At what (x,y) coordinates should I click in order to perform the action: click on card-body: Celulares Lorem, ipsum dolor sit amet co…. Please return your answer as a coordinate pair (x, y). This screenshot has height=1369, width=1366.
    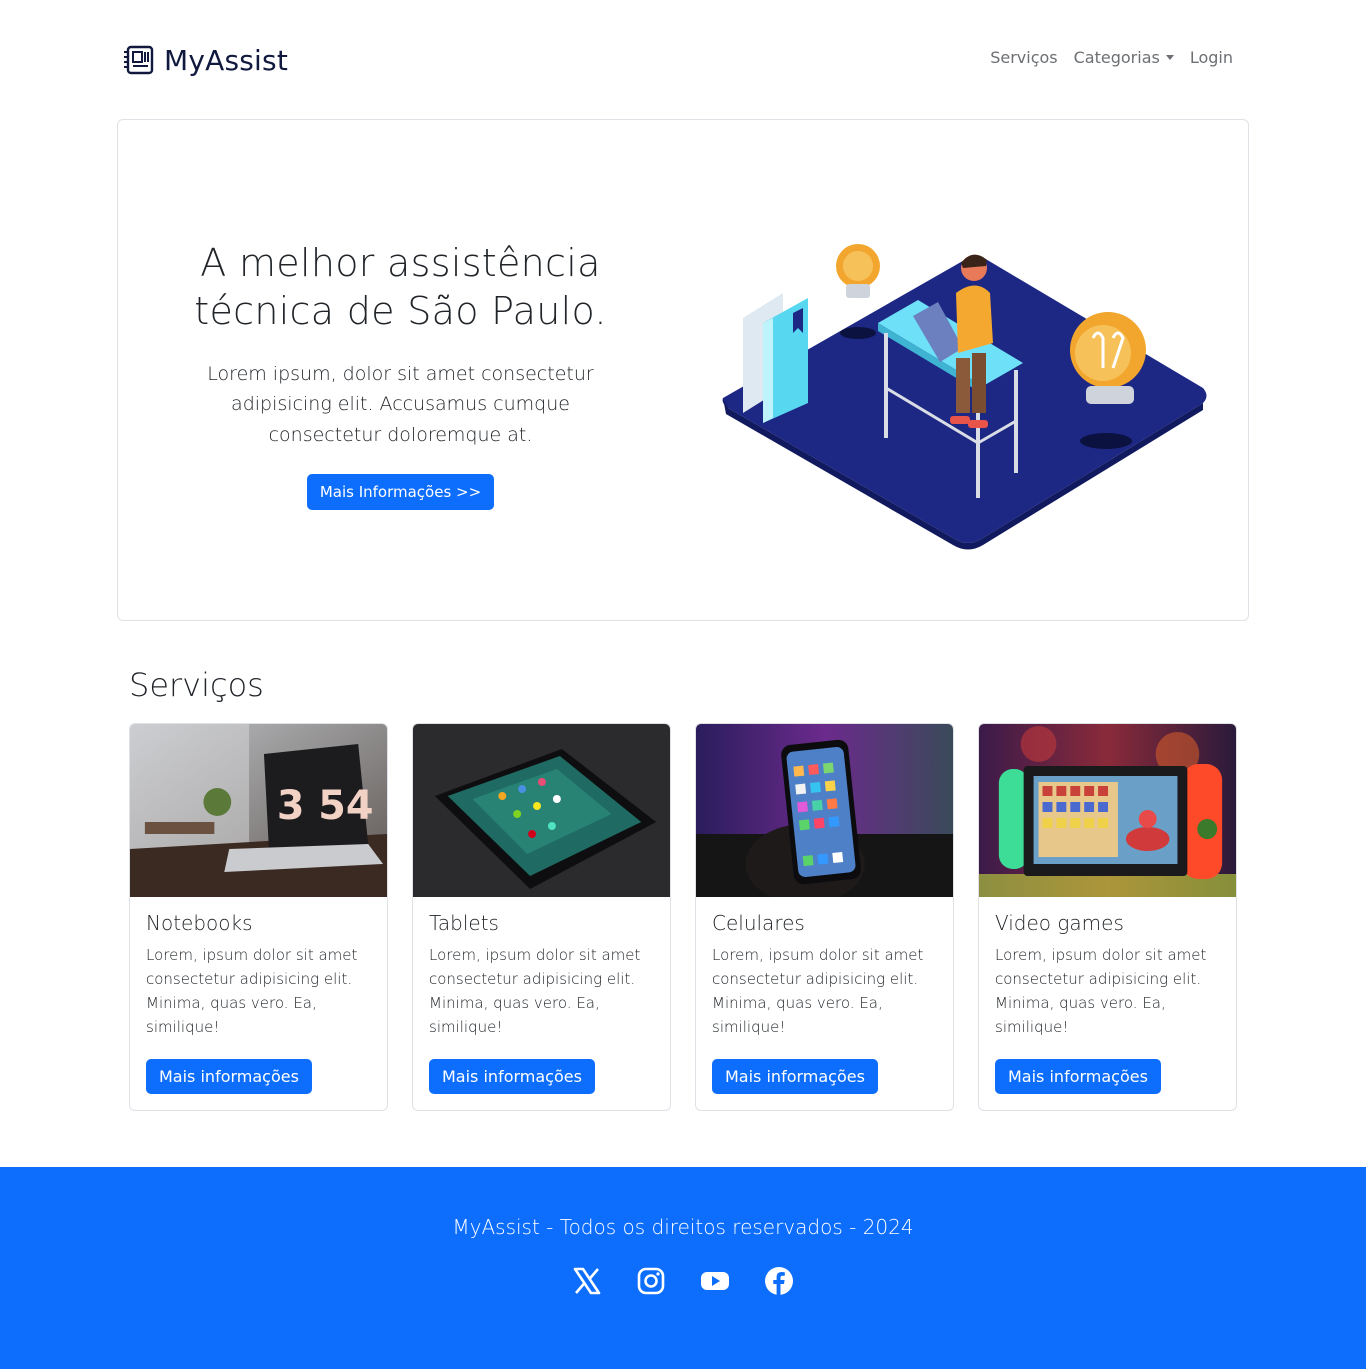
    Looking at the image, I should click on (824, 968).